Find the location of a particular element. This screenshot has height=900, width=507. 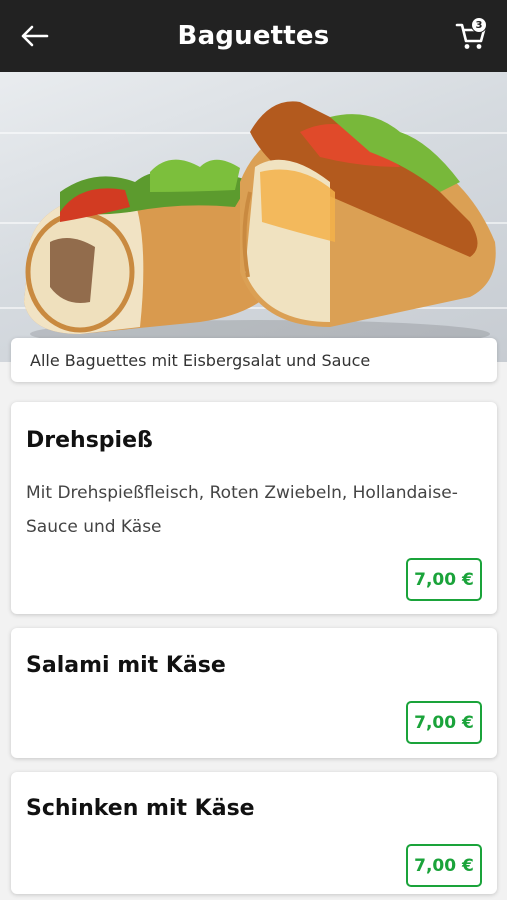

cart-button: 3 is located at coordinates (471, 36).